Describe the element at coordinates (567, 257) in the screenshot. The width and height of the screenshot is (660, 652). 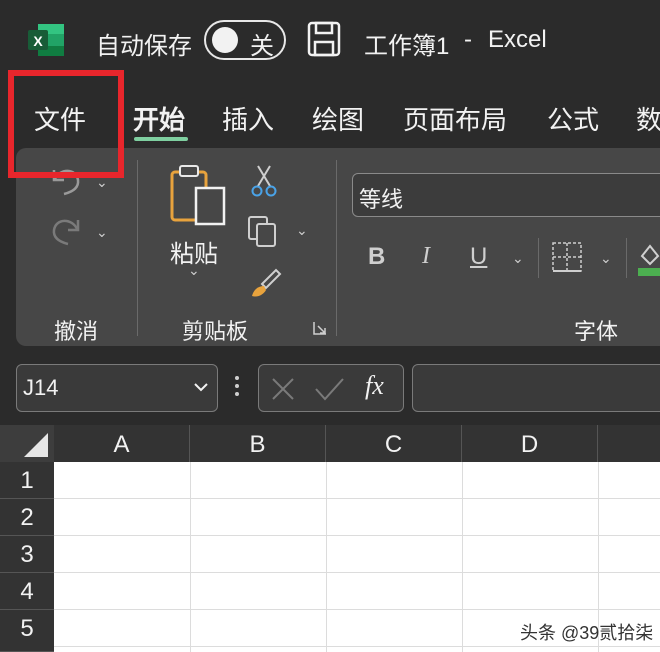
I see `borders-icon` at that location.